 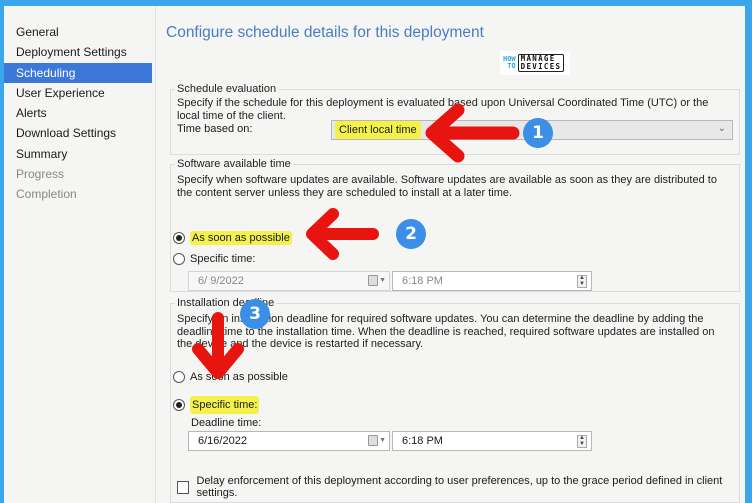 What do you see at coordinates (218, 345) in the screenshot?
I see `arrow-3-icon` at bounding box center [218, 345].